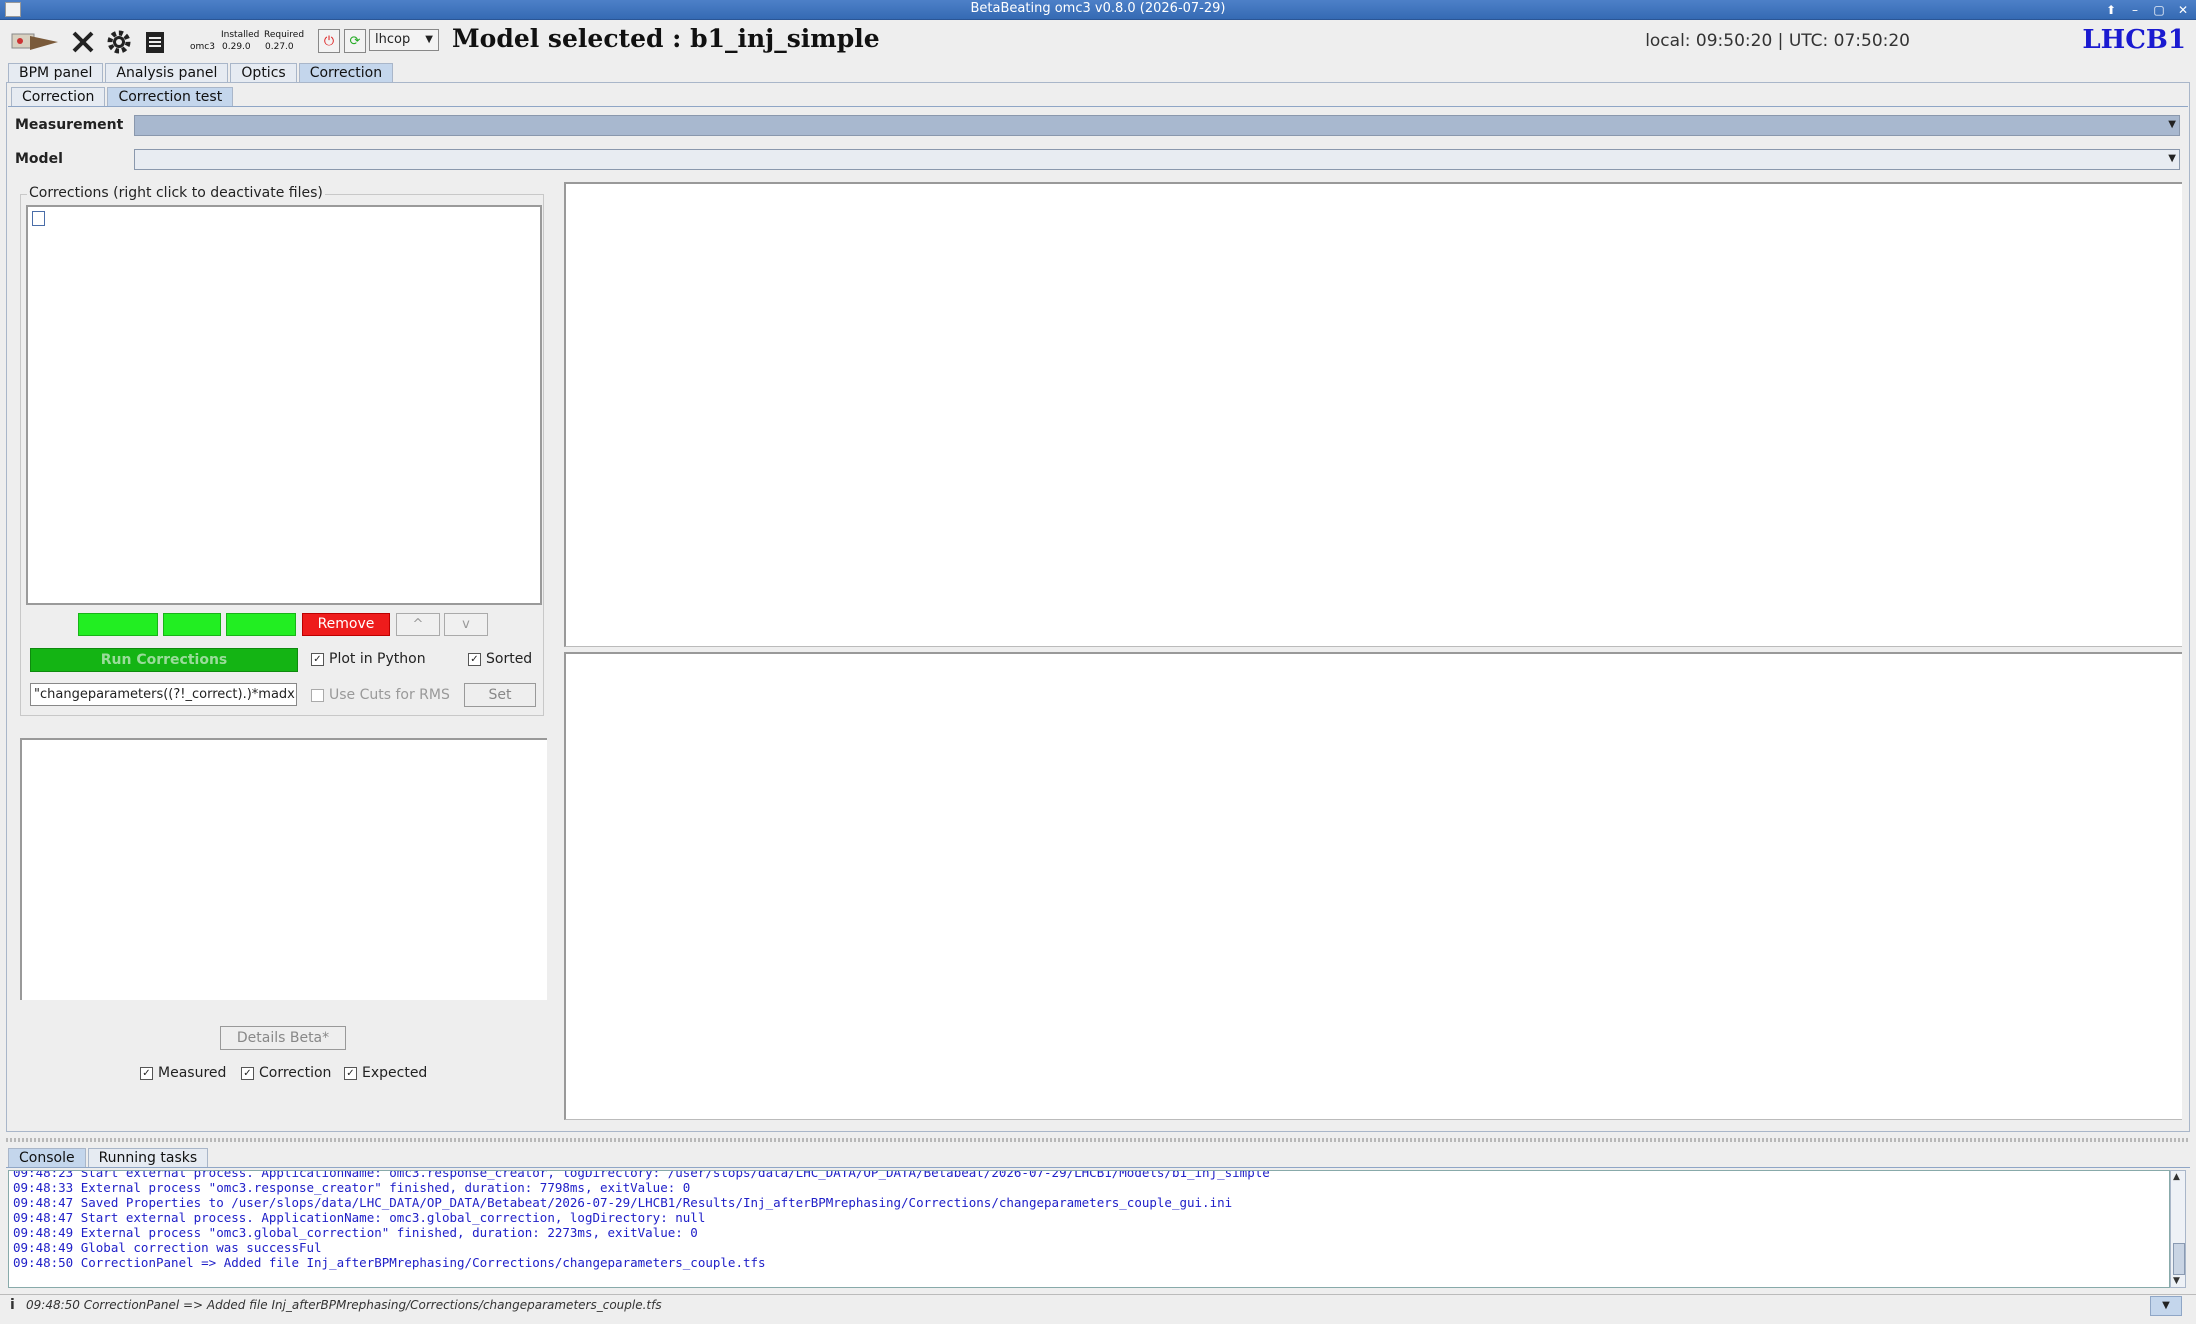  Describe the element at coordinates (500, 695) in the screenshot. I see `set-button: Set` at that location.